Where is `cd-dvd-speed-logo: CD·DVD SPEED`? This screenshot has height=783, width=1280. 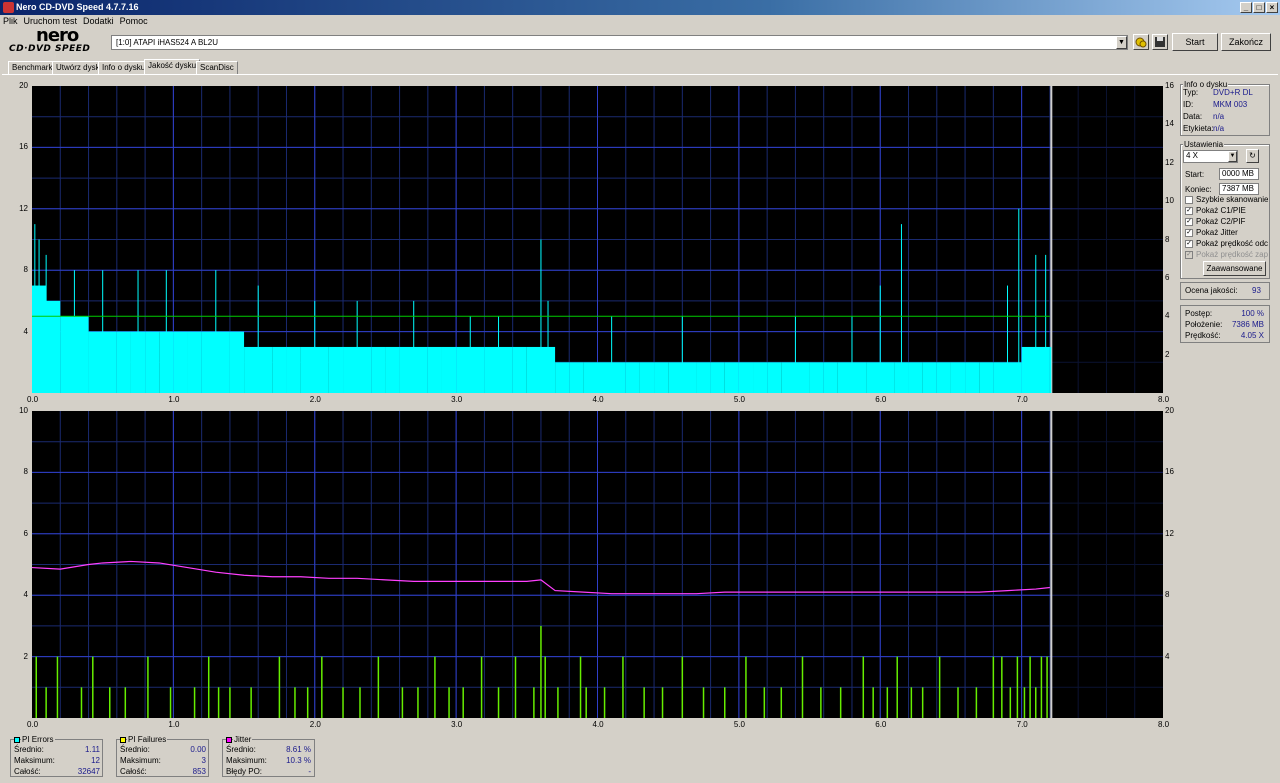 cd-dvd-speed-logo: CD·DVD SPEED is located at coordinates (50, 49).